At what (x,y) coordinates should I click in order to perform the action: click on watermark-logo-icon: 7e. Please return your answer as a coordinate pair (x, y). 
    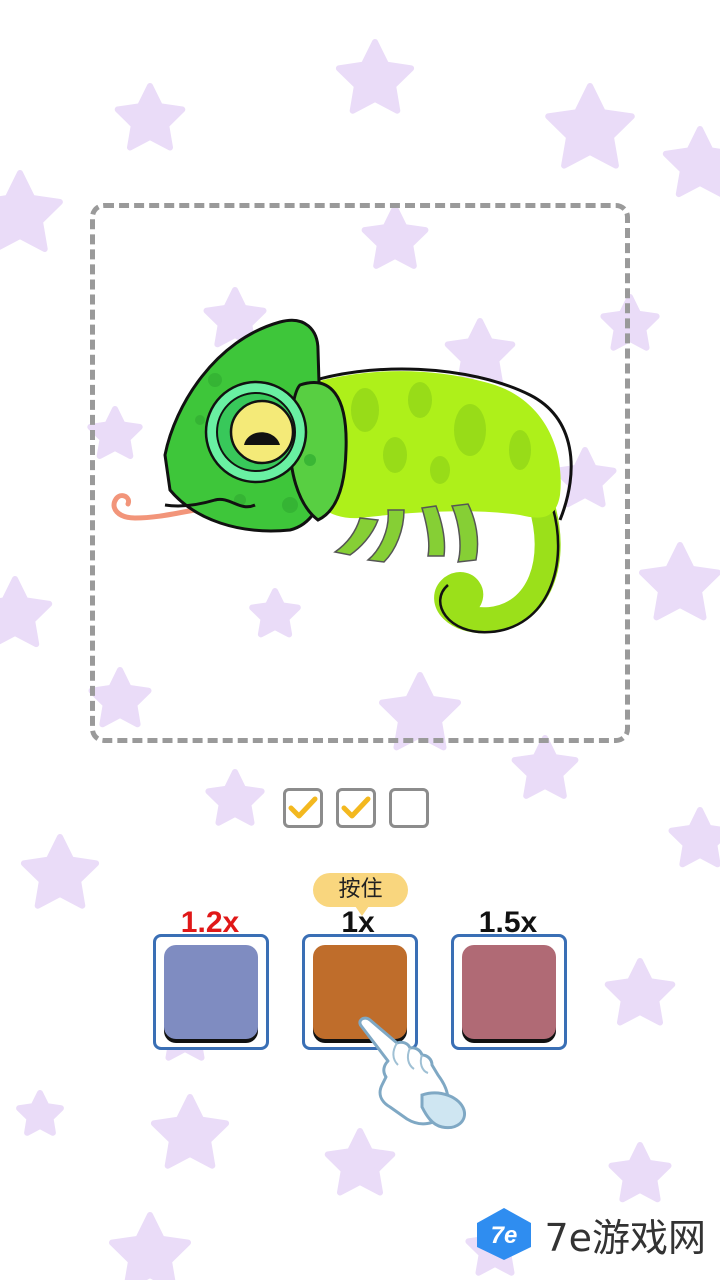
    Looking at the image, I should click on (504, 1234).